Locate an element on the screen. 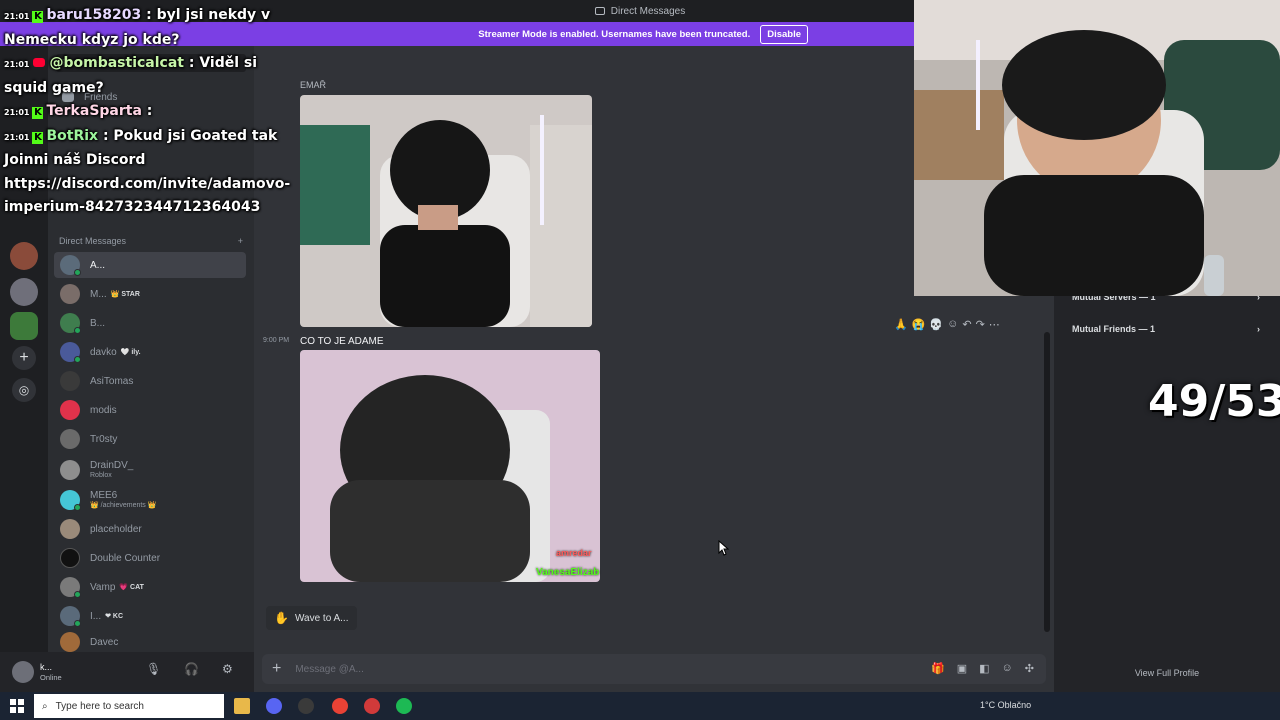  chevron-right-icon: › is located at coordinates (1258, 329).